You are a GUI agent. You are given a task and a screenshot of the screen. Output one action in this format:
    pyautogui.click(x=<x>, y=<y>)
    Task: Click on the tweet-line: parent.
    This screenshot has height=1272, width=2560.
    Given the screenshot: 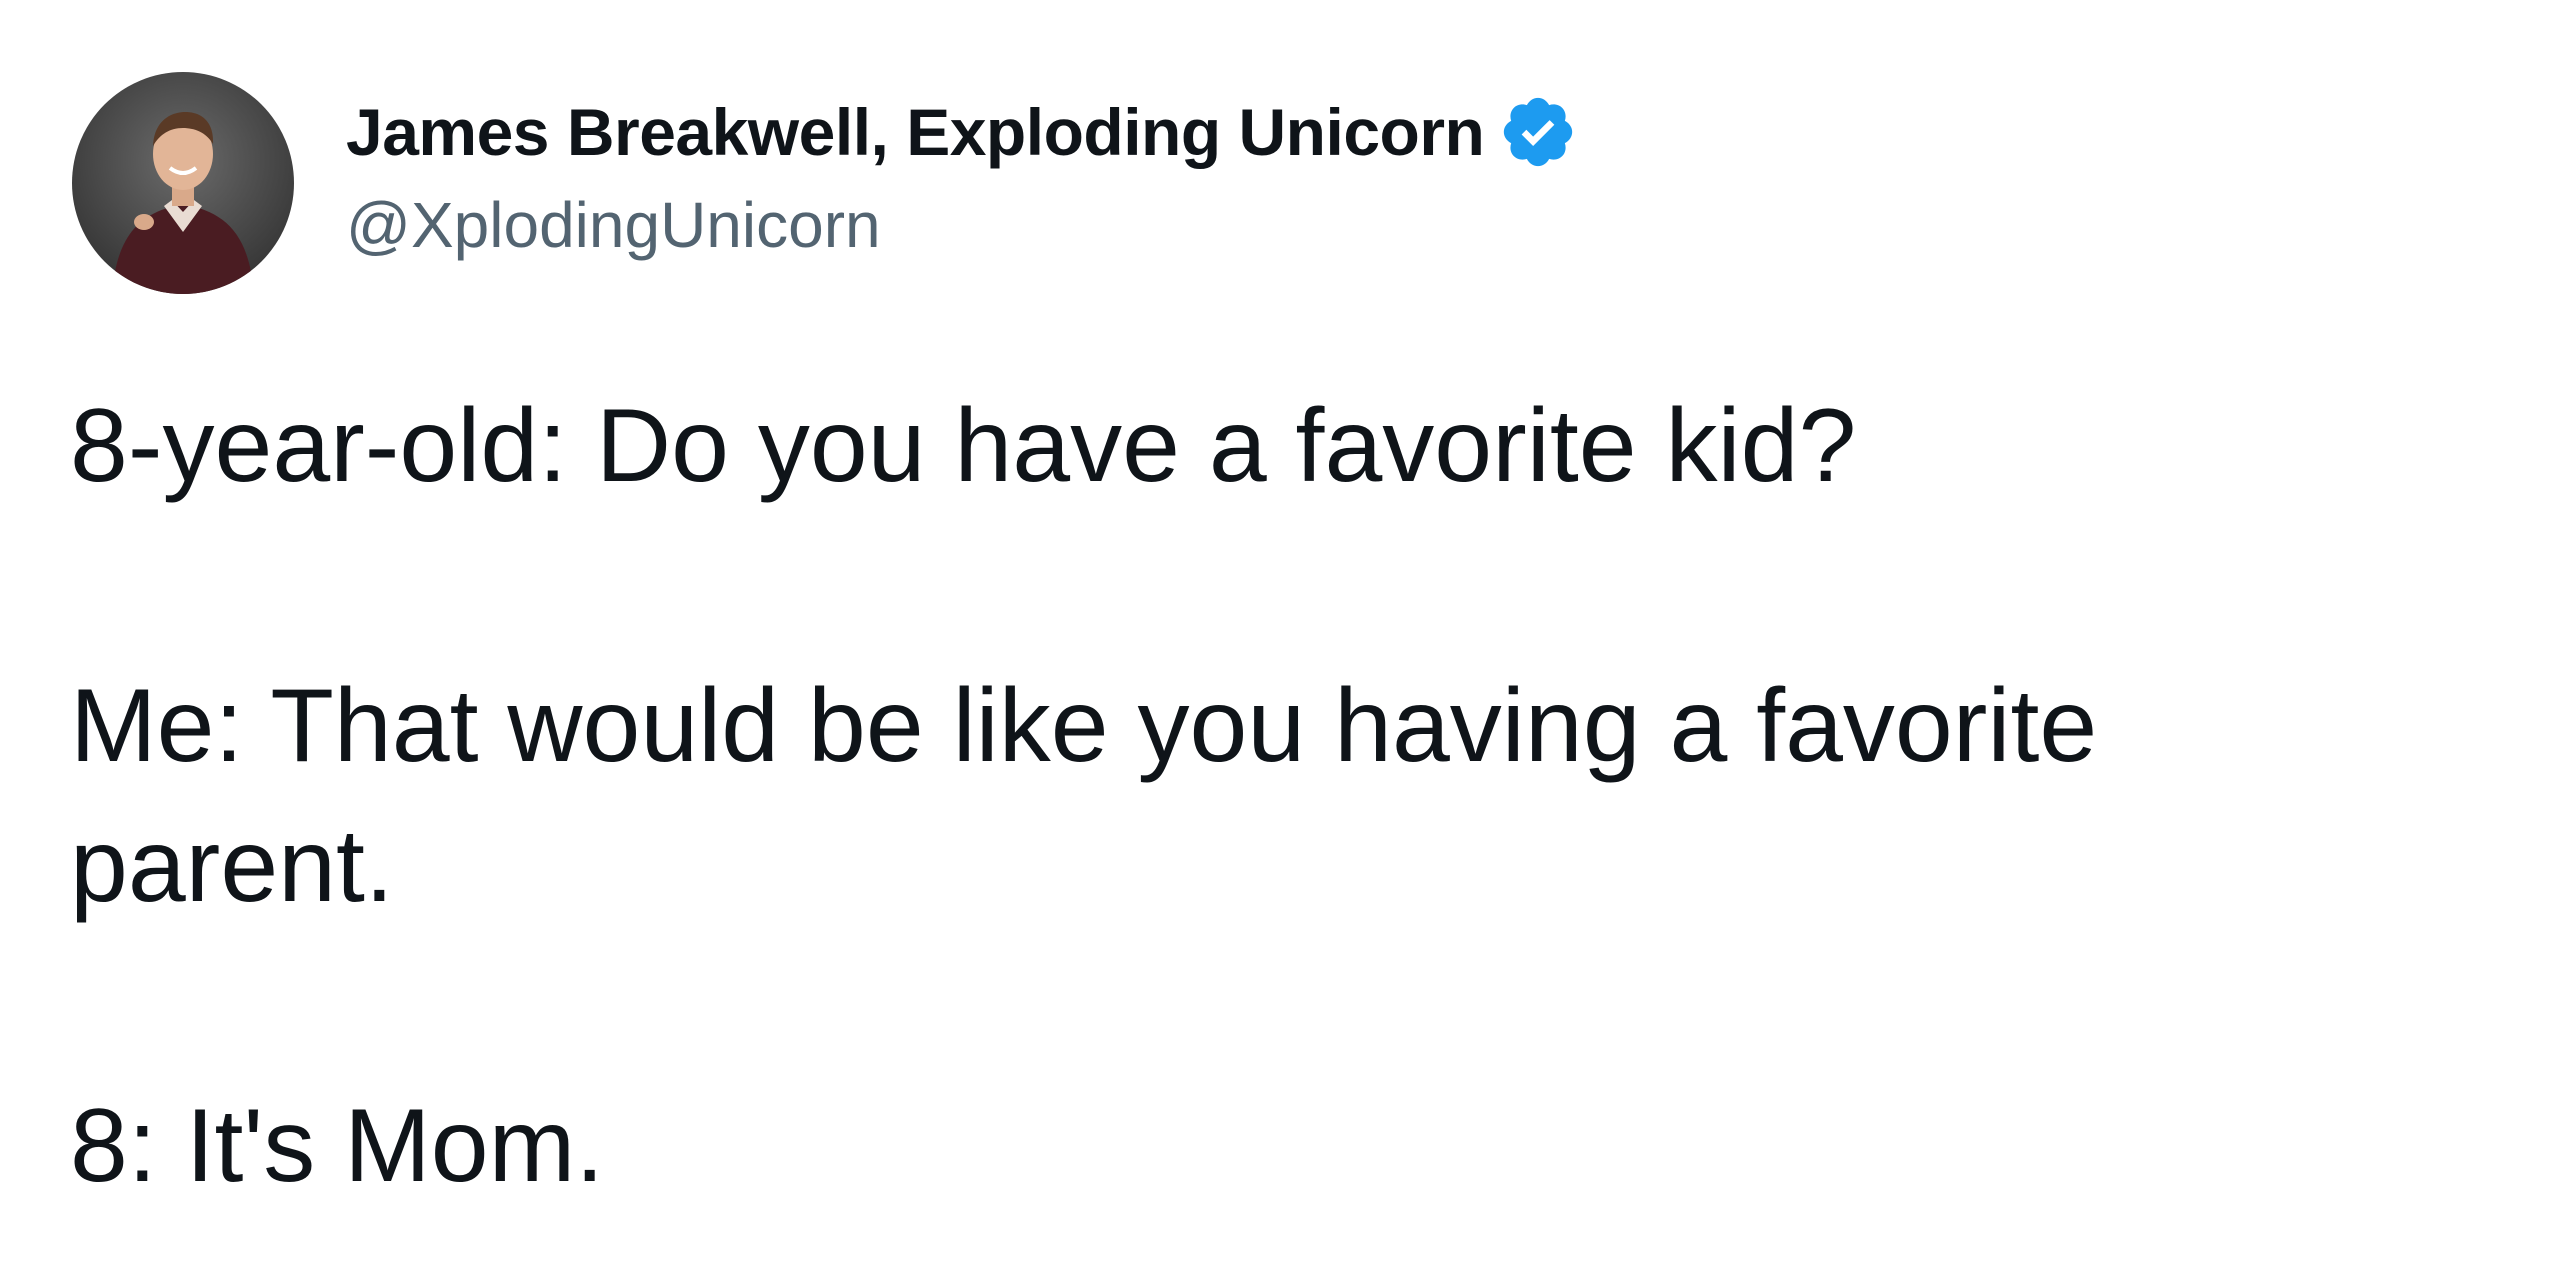 What is the action you would take?
    pyautogui.click(x=232, y=866)
    